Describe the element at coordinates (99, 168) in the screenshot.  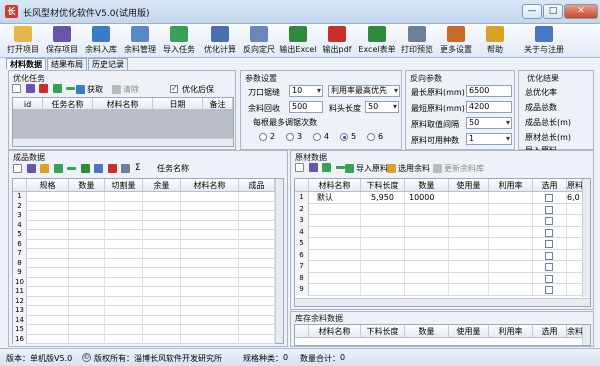
I see `sort-asc-icon` at that location.